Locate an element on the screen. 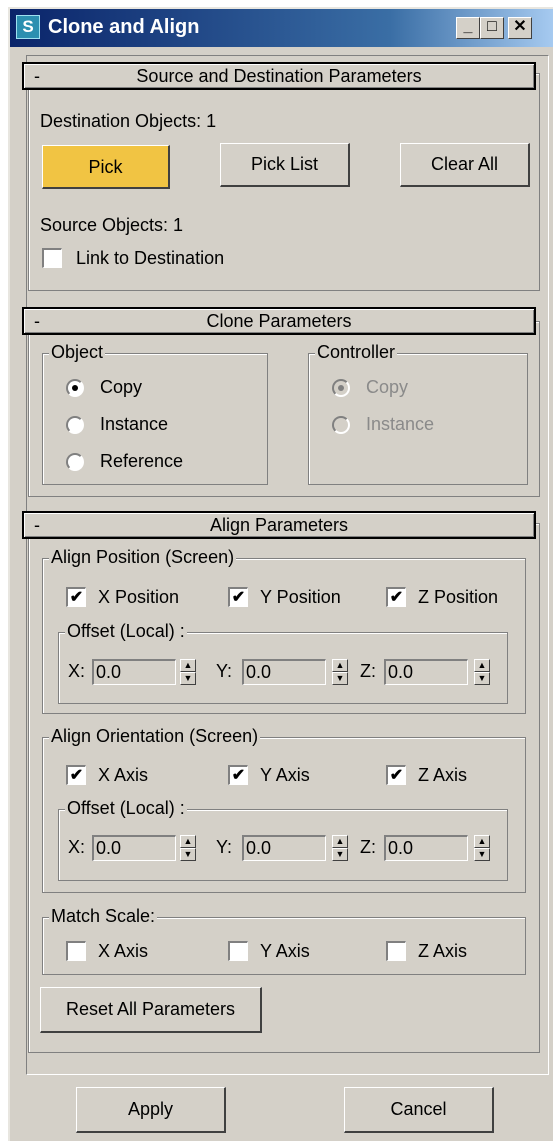 The width and height of the screenshot is (553, 1141). y-position-checkbox: ✔ is located at coordinates (238, 597).